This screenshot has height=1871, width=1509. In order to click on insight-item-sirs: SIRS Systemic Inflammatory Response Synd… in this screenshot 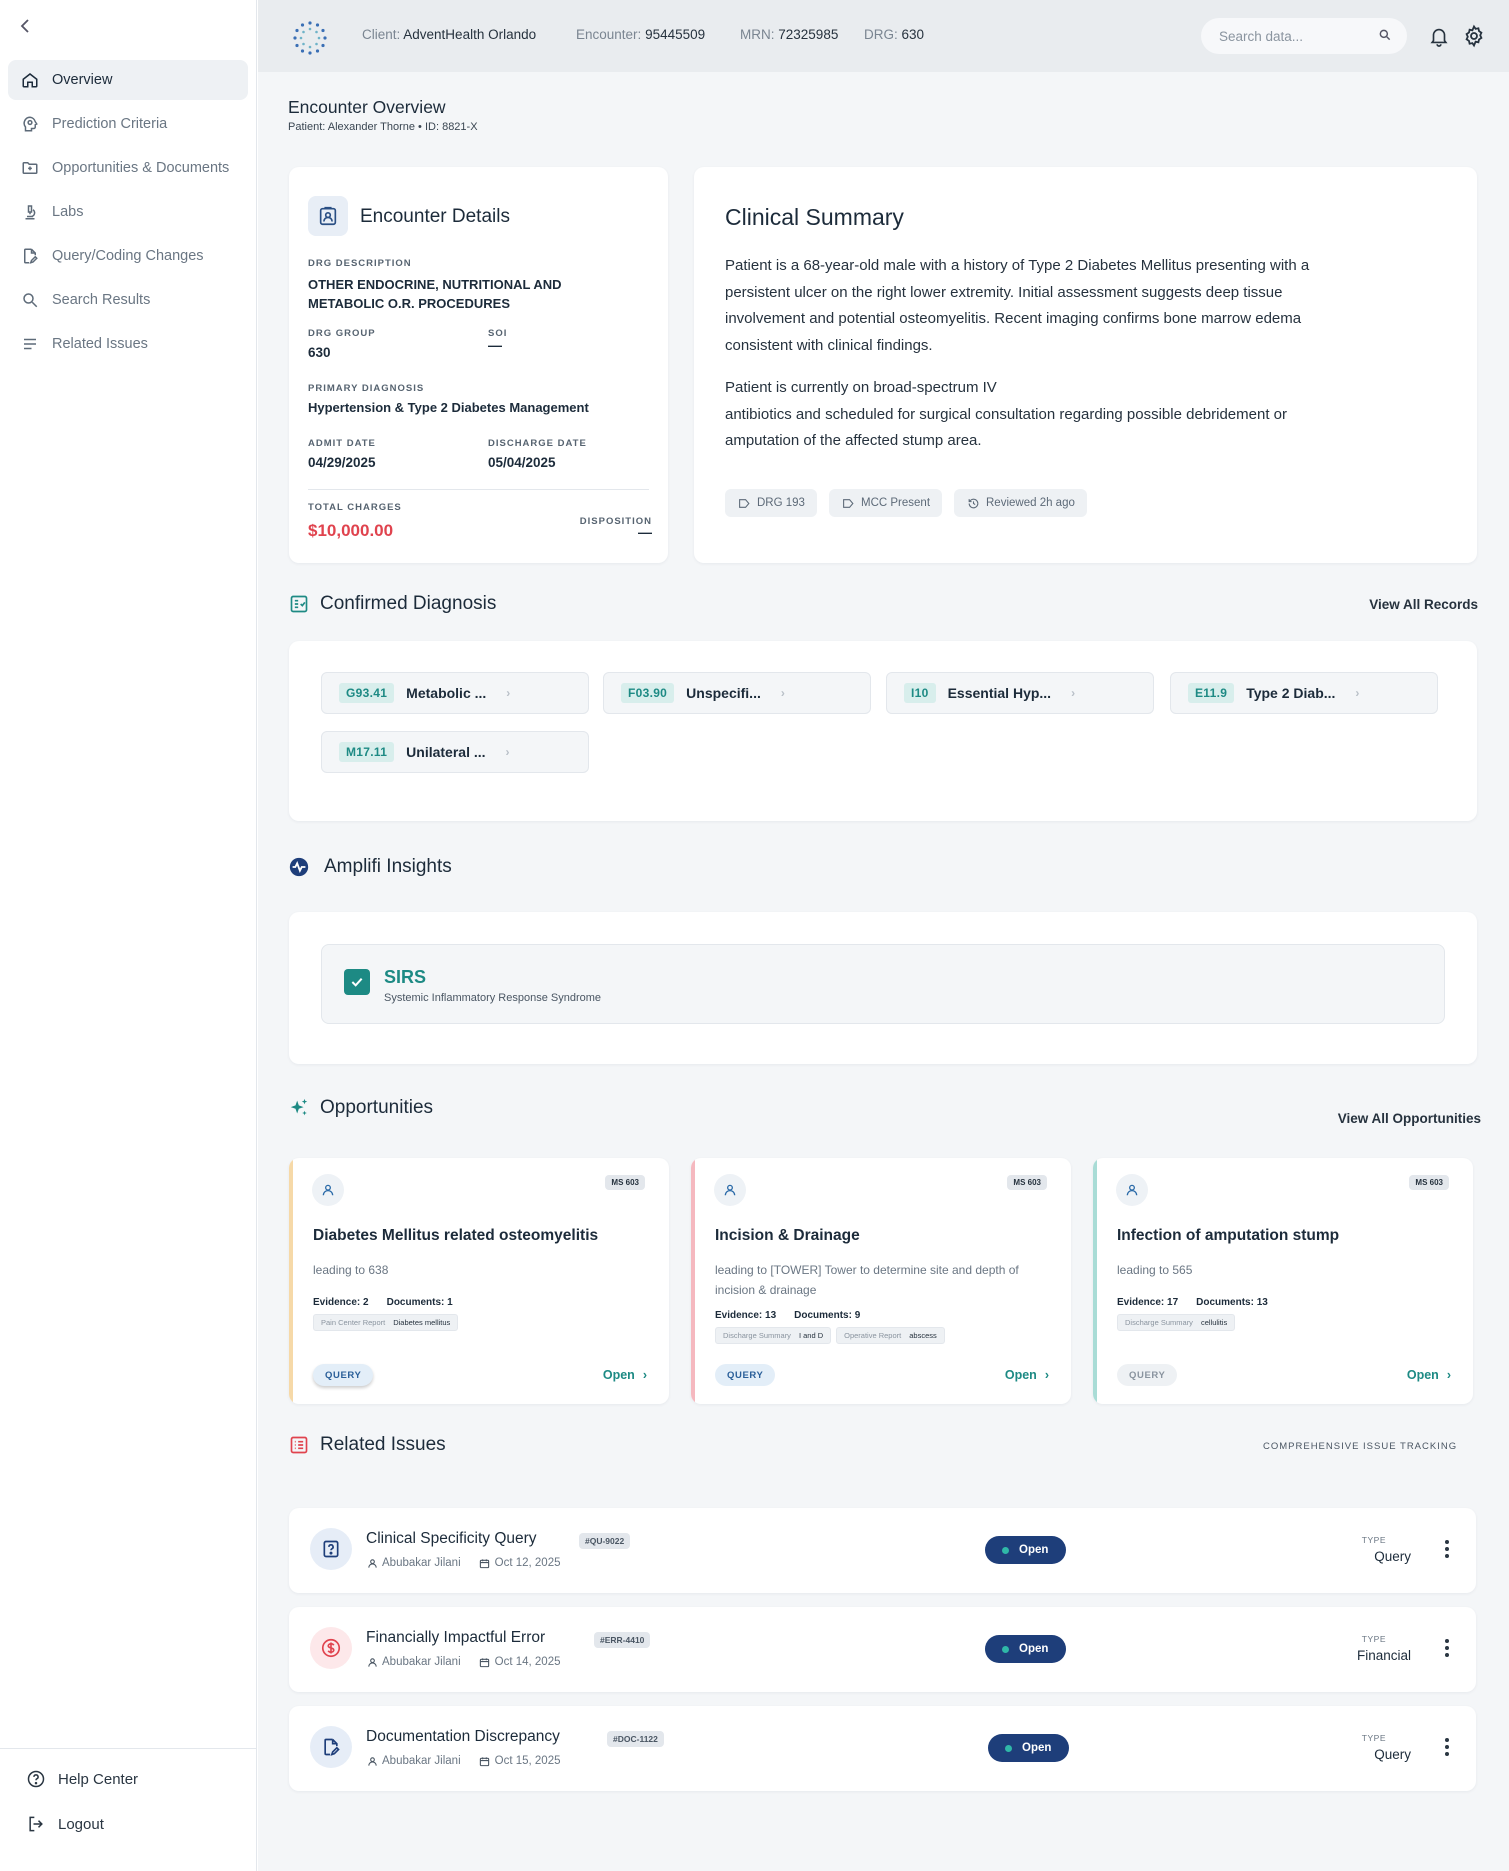, I will do `click(883, 984)`.